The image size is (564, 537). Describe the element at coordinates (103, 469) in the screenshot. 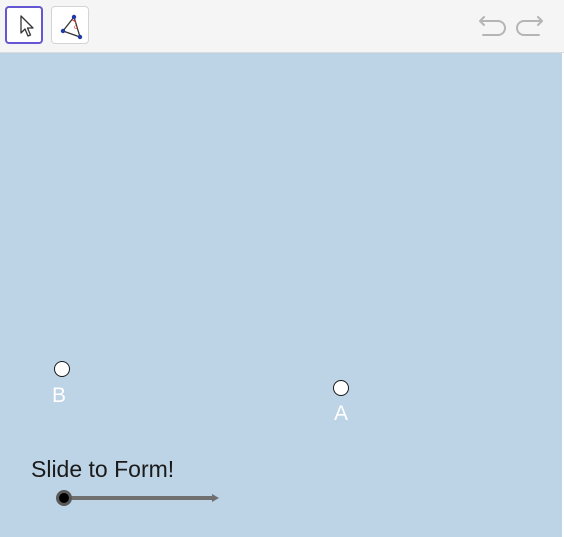

I see `slider-caption: Slide to Form!` at that location.